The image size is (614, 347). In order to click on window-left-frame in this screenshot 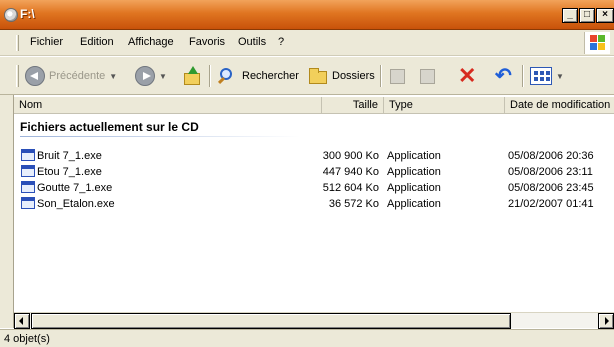, I will do `click(7, 211)`.